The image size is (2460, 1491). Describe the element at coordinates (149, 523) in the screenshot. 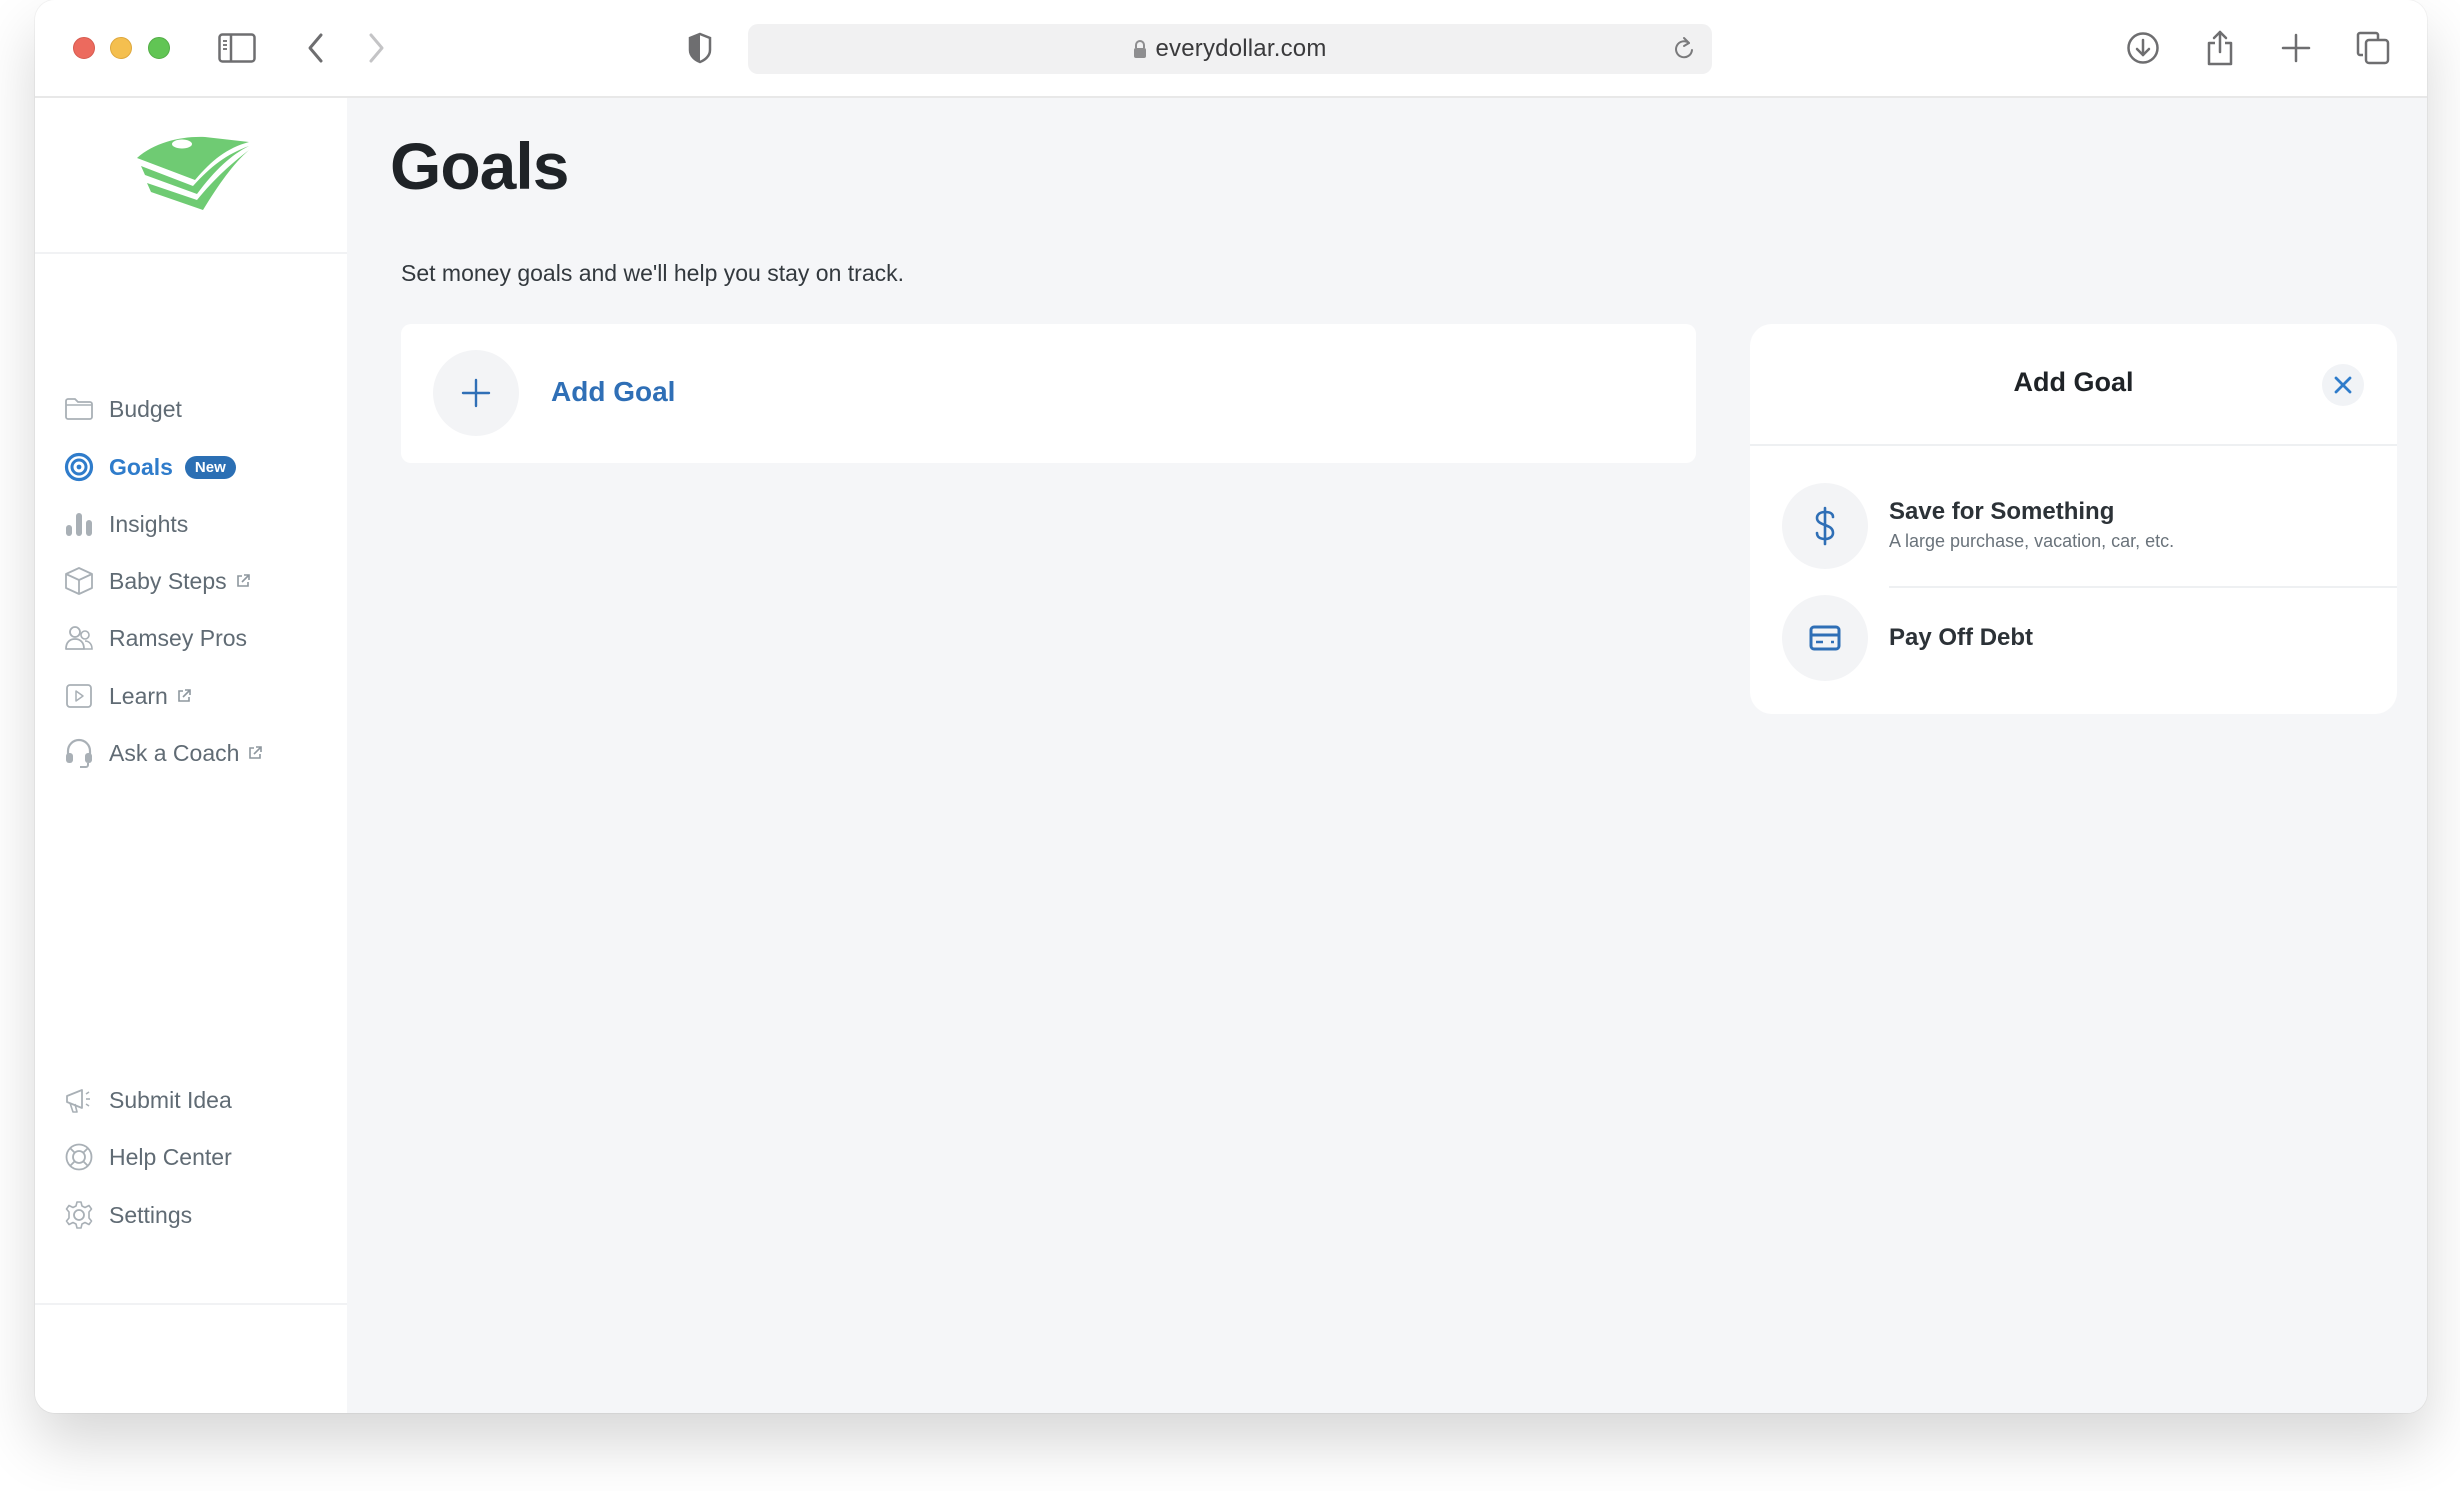

I see `sidebar-item-label: Insights` at that location.